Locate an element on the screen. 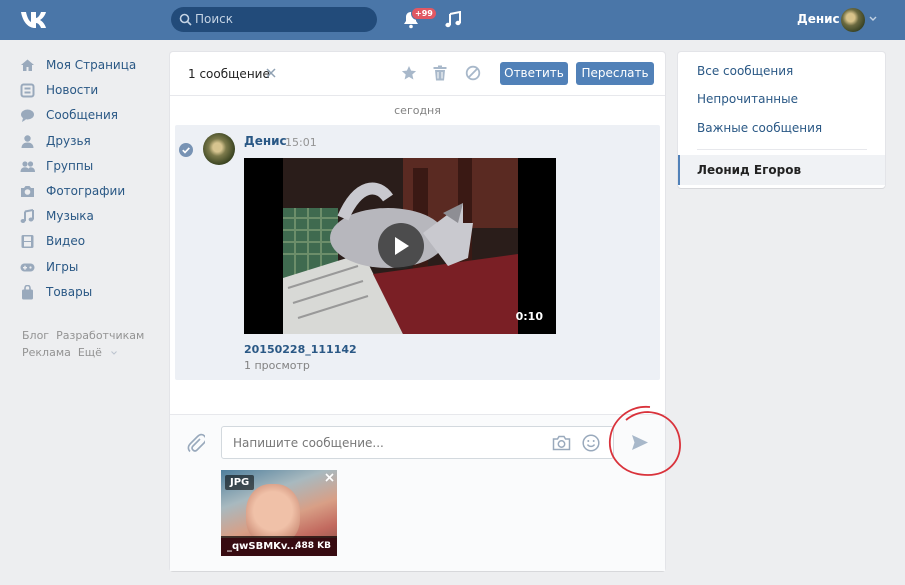 The image size is (905, 585). top-bar: Поиск +99 Денис is located at coordinates (452, 20).